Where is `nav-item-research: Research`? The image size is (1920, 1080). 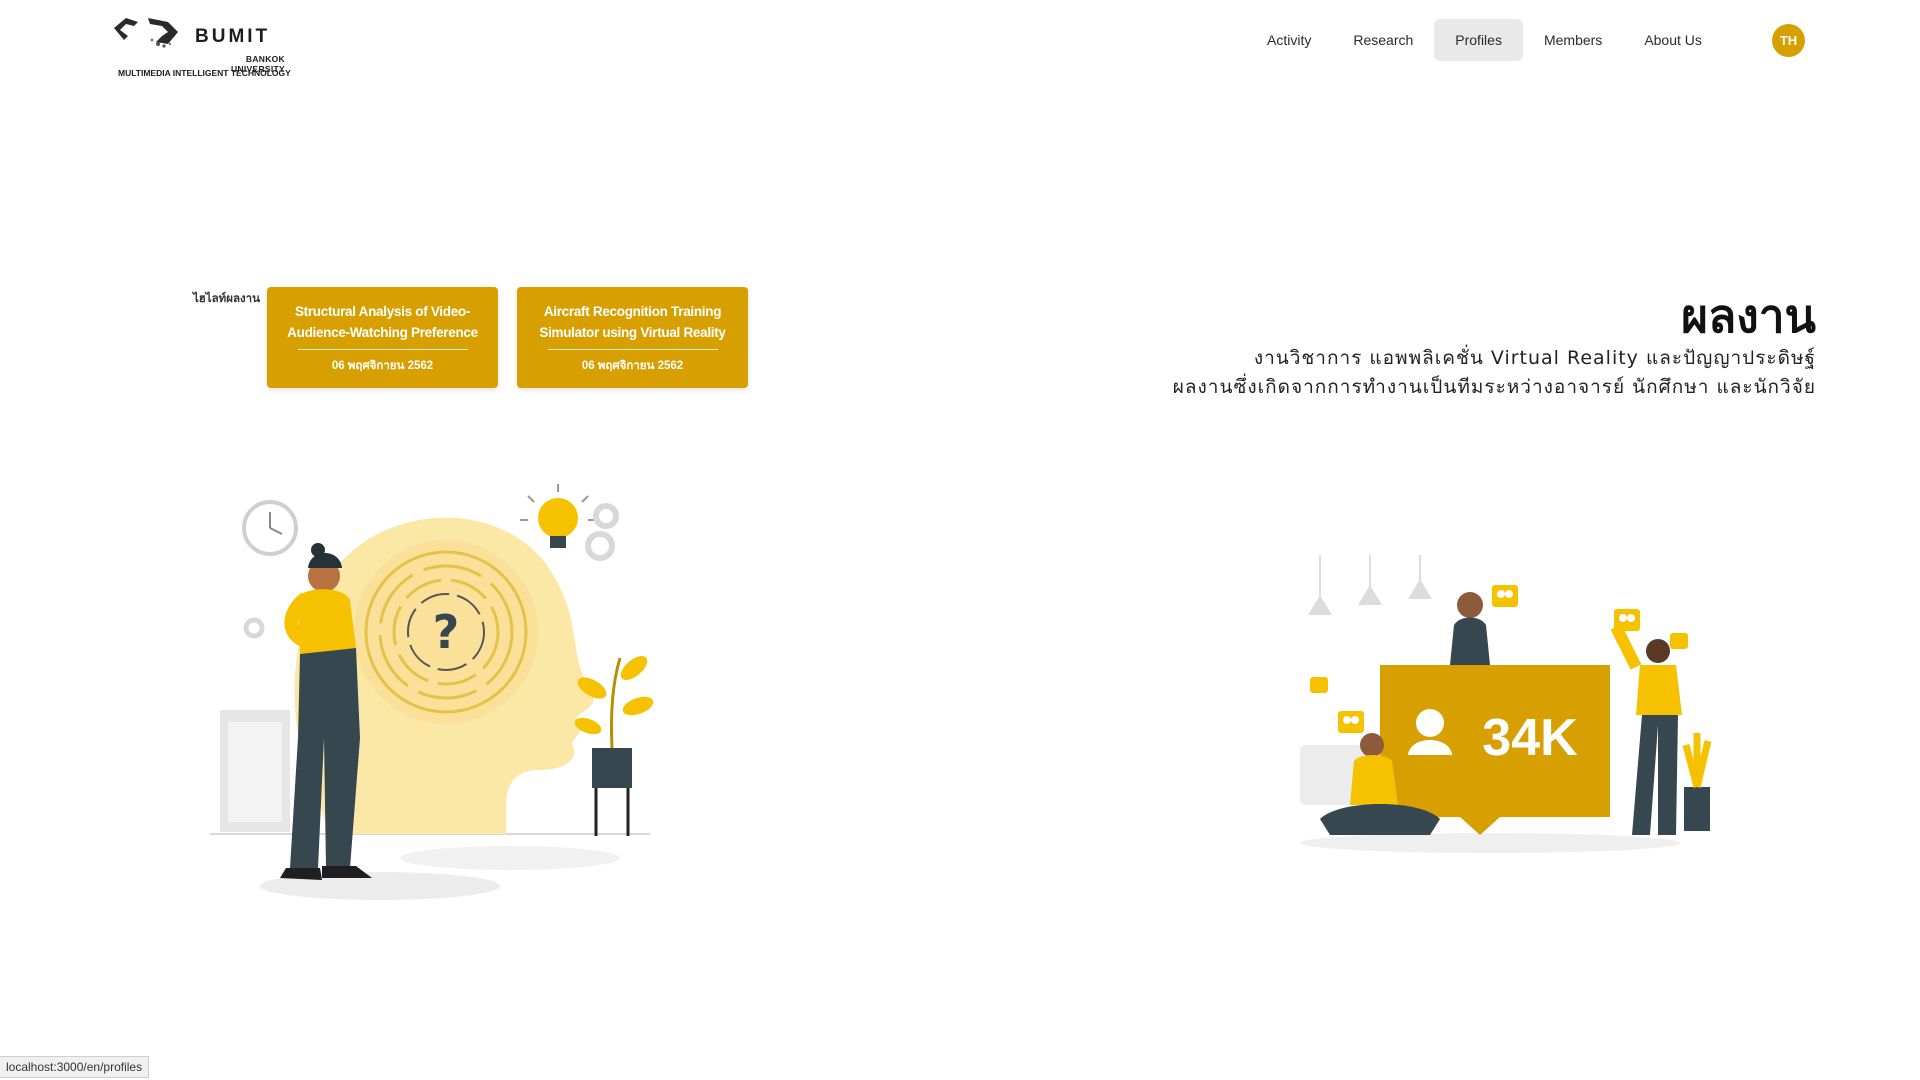
nav-item-research: Research is located at coordinates (1383, 40).